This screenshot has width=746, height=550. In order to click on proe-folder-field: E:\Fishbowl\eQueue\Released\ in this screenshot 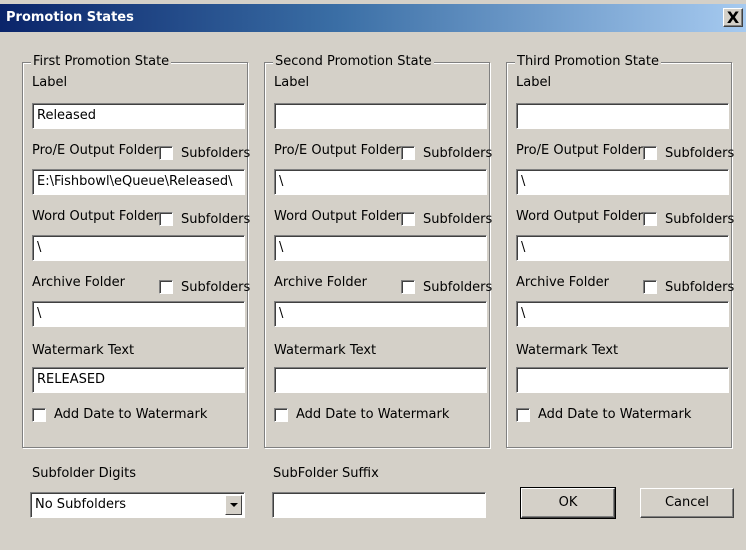, I will do `click(138, 182)`.